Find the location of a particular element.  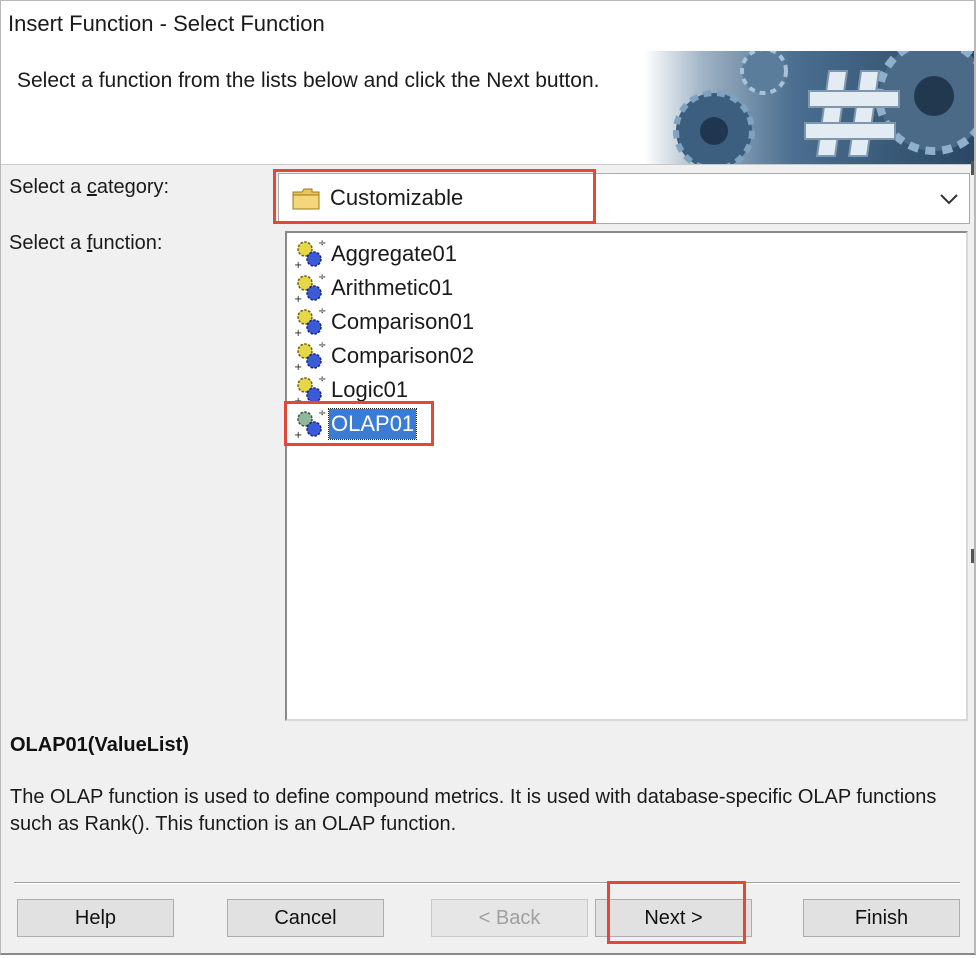

dialog-title: Insert Function - Select Function is located at coordinates (166, 23).